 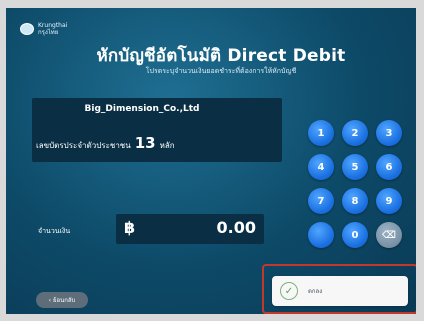 I want to click on bank-logo-icon, so click(x=27, y=29).